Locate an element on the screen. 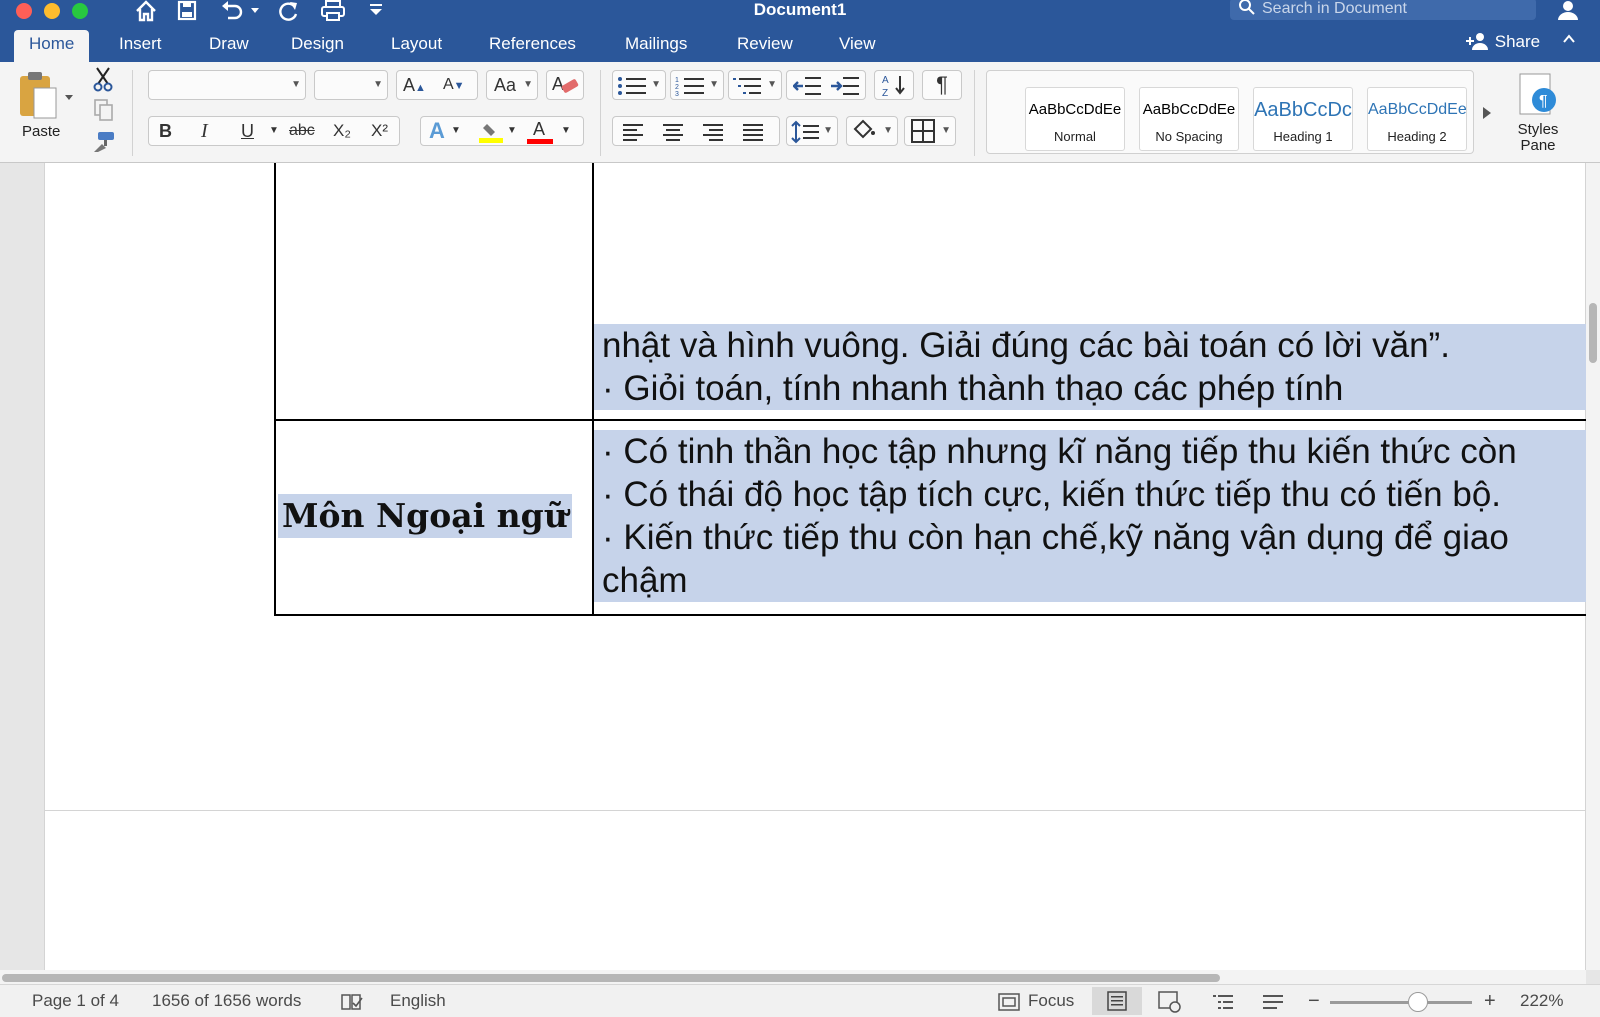  zoom-slider-handle is located at coordinates (1418, 1002).